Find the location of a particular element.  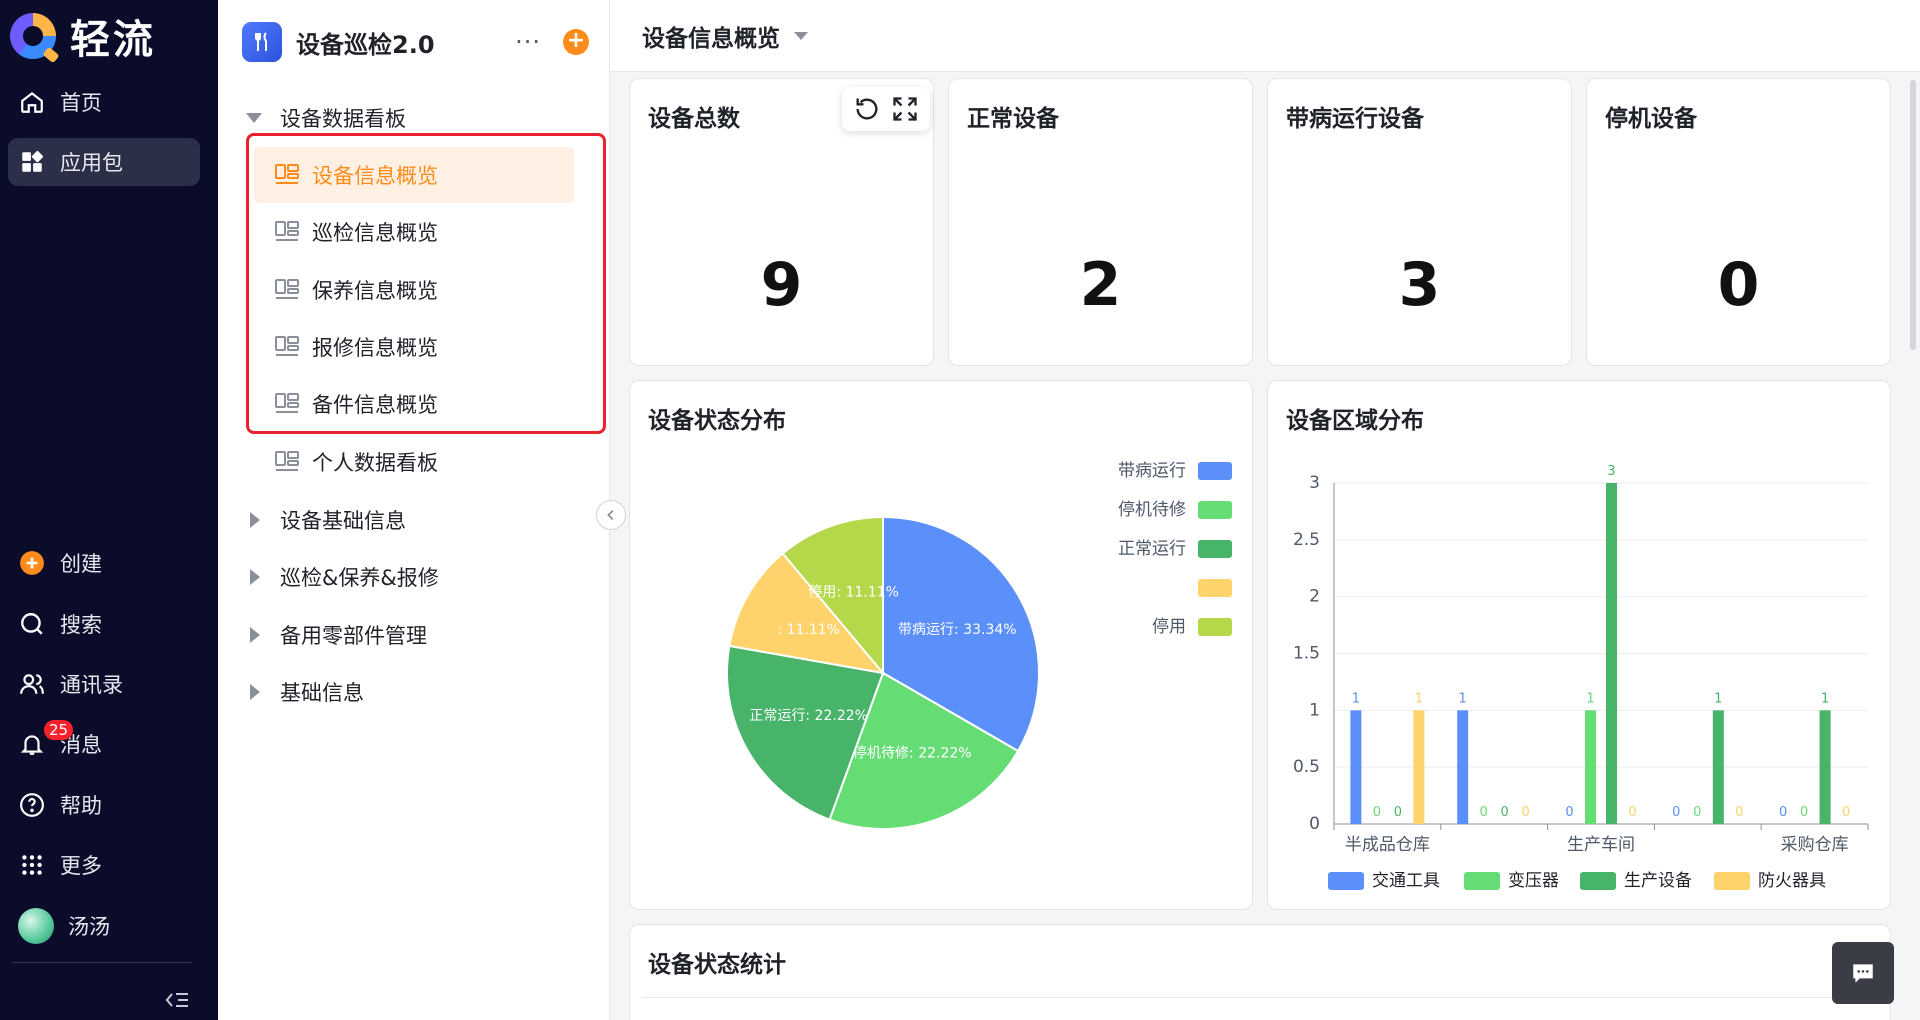

legend-label: 停机待修 is located at coordinates (1152, 510).